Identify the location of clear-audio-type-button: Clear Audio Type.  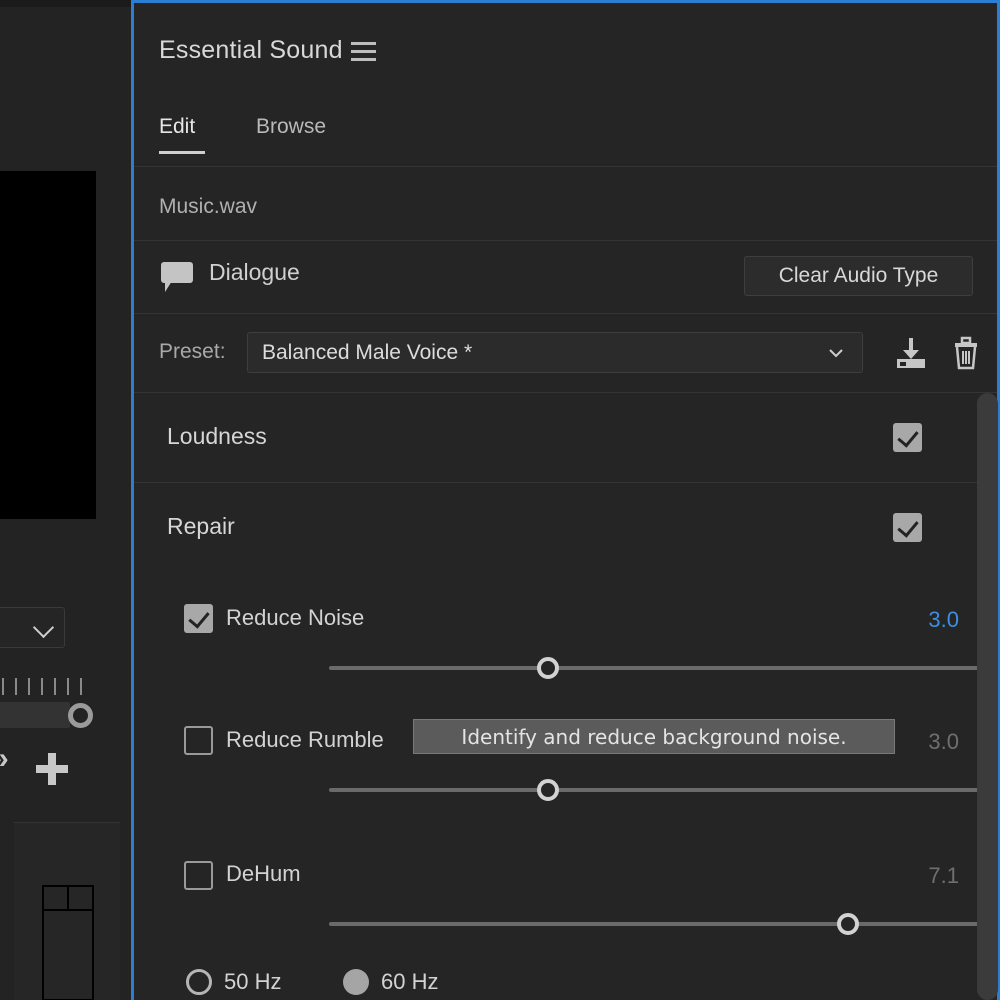
(858, 276).